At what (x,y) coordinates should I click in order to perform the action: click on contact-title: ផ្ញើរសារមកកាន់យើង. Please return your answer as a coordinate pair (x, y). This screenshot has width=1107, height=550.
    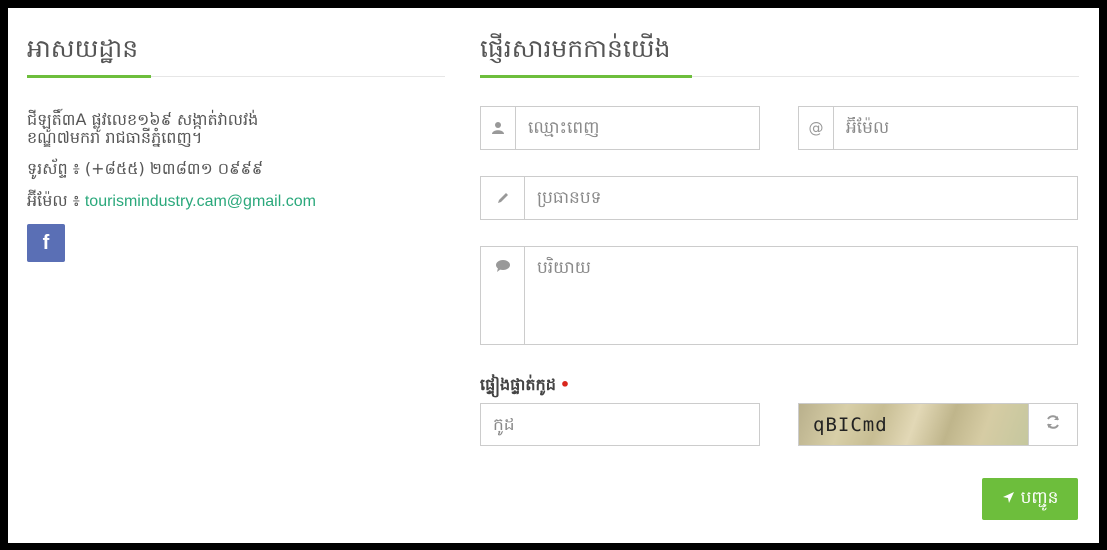
    Looking at the image, I should click on (575, 48).